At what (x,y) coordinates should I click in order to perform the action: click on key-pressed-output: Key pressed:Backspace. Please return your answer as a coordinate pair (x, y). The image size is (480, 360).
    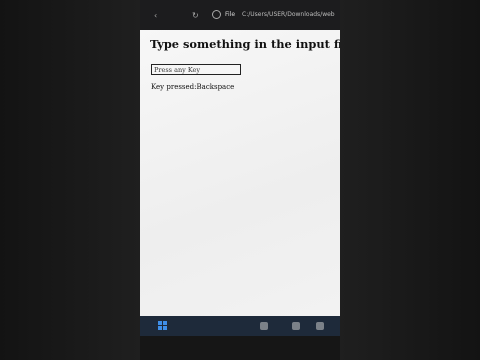
    Looking at the image, I should click on (193, 87).